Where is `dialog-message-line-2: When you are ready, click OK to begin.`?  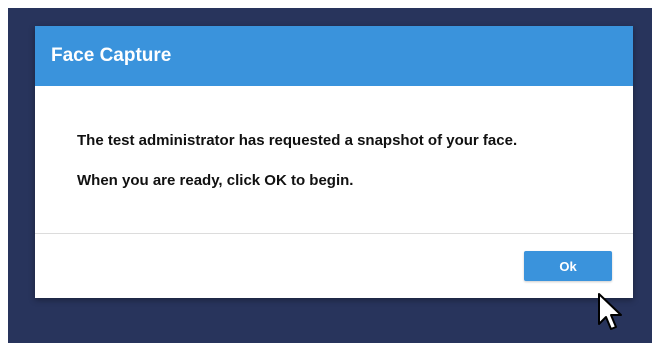 dialog-message-line-2: When you are ready, click OK to begin. is located at coordinates (215, 180).